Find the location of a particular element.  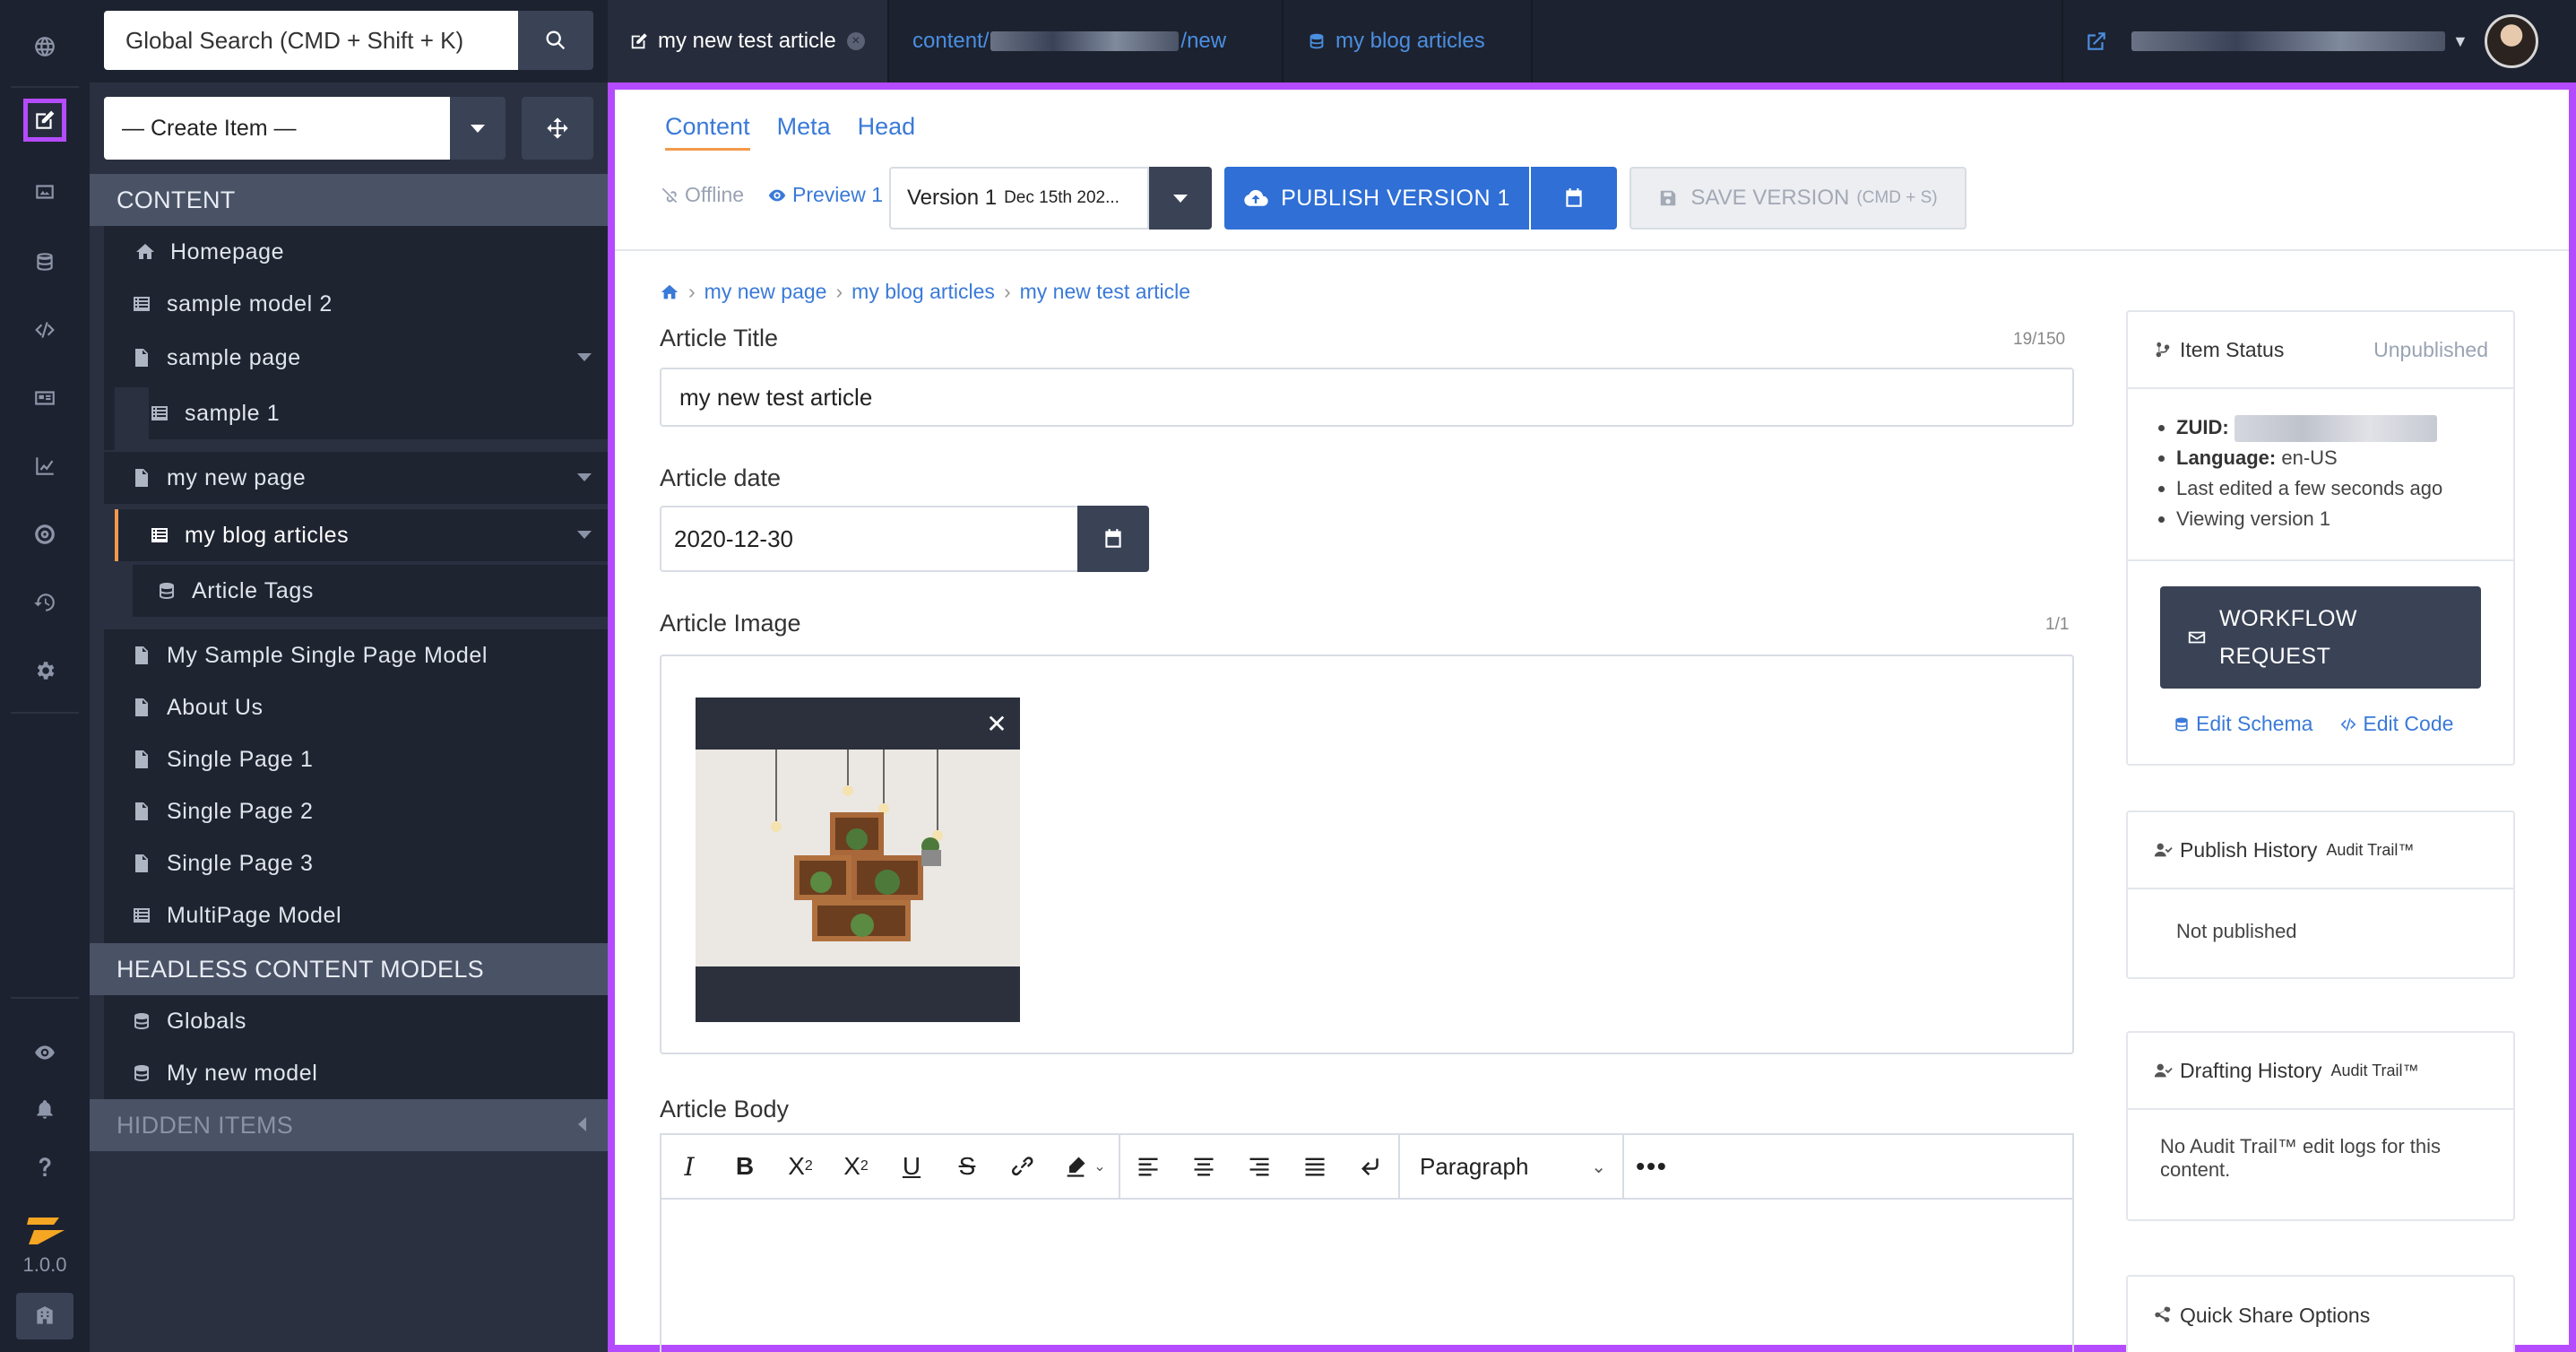

global-search-input: Global Search (CMD + Shift + K) is located at coordinates (311, 41).